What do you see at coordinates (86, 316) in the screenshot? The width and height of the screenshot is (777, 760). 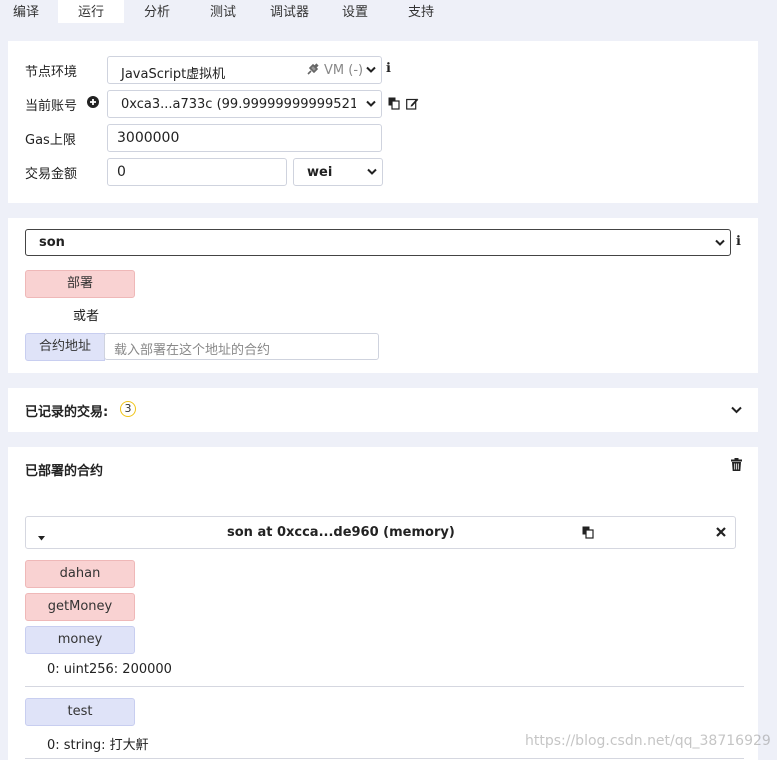 I see `or-text: 或者` at bounding box center [86, 316].